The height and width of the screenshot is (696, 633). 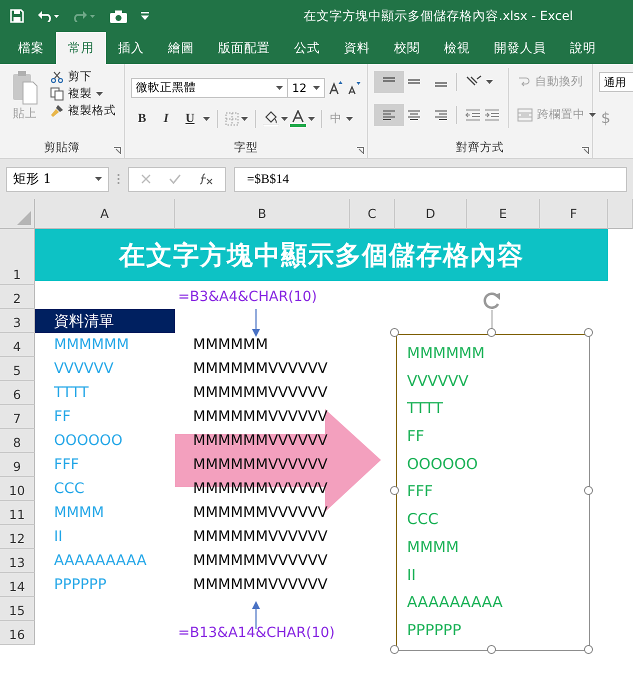 What do you see at coordinates (17, 609) in the screenshot?
I see `row-header: 15` at bounding box center [17, 609].